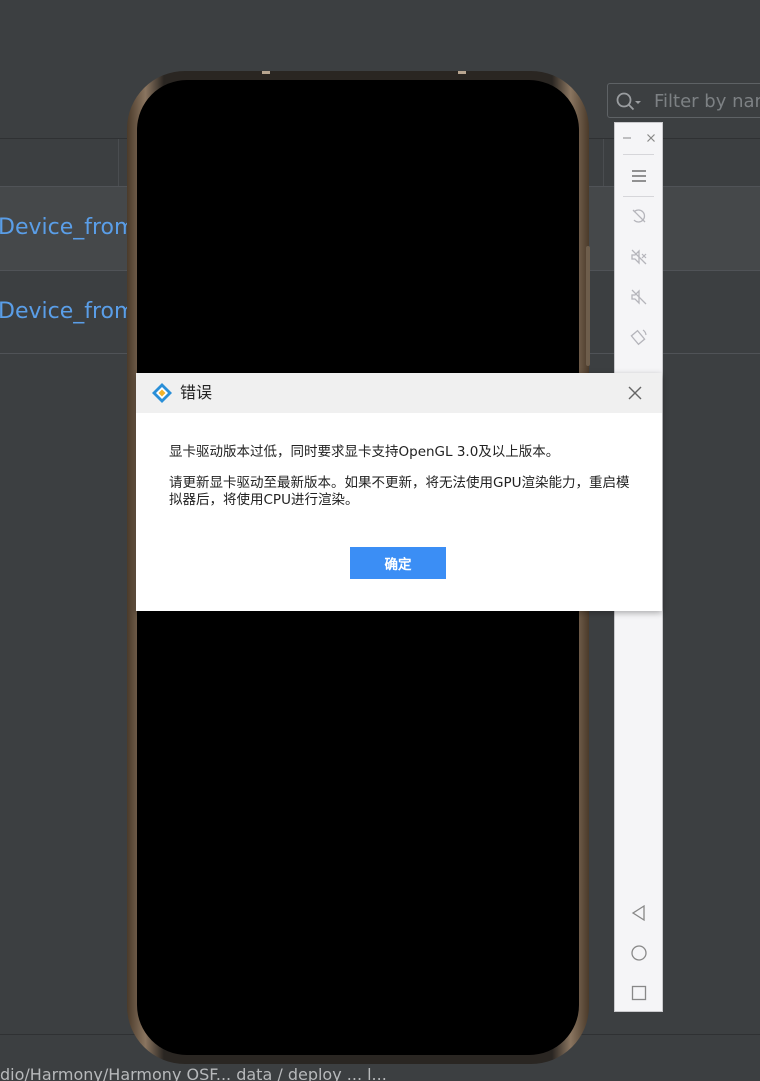  What do you see at coordinates (638, 216) in the screenshot?
I see `rotate-disabled-icon` at bounding box center [638, 216].